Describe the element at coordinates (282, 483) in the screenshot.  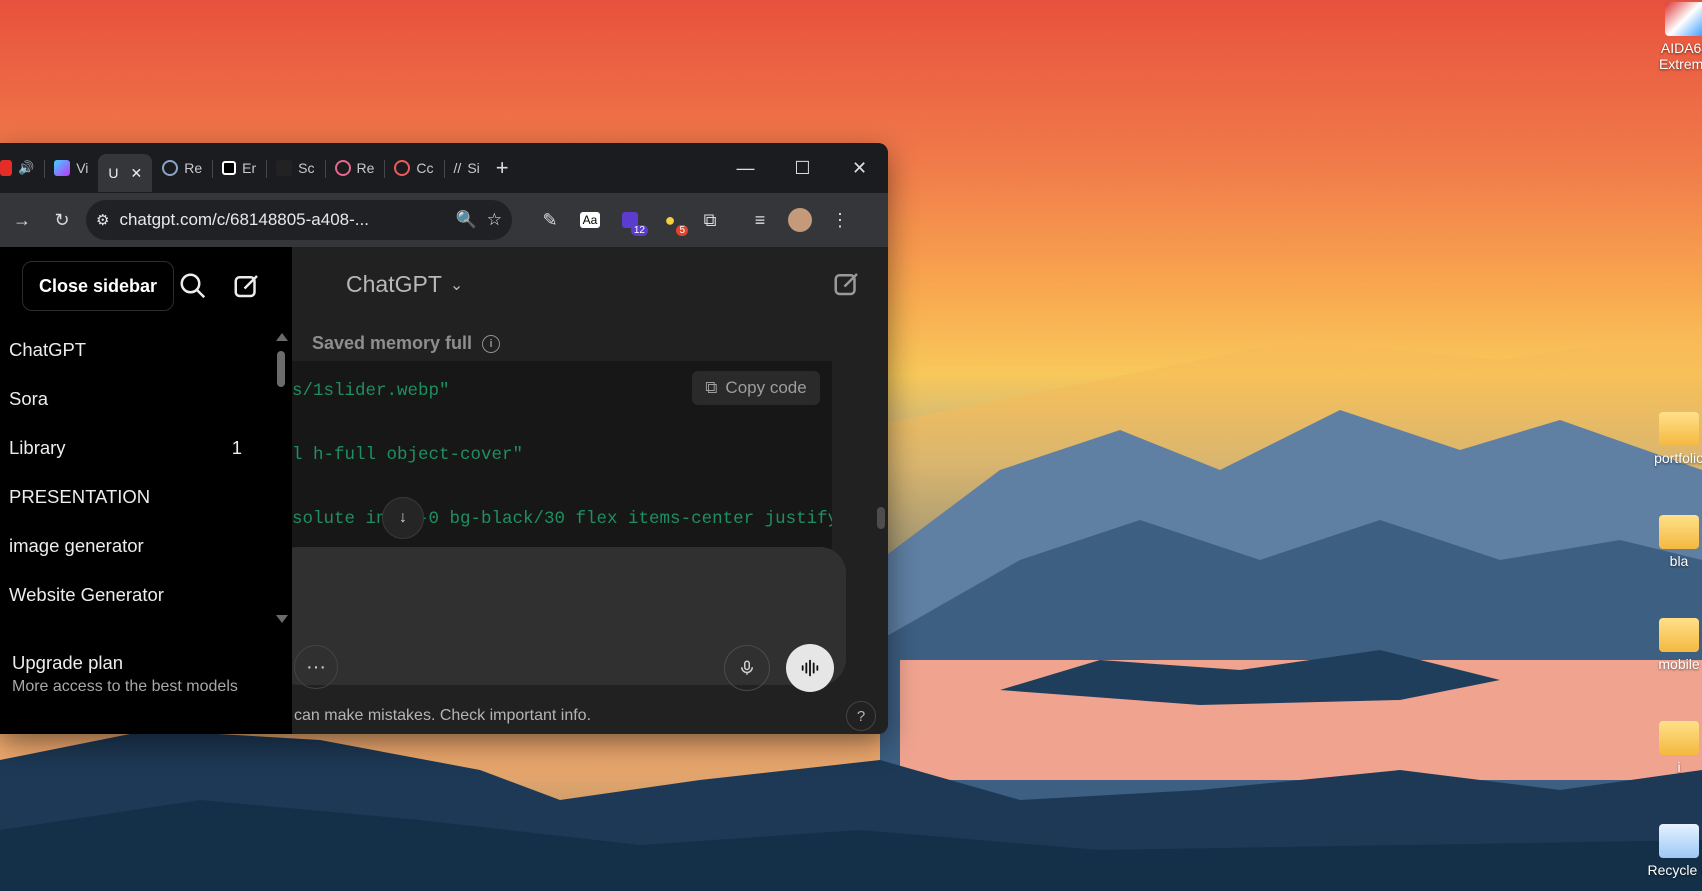
I see `sidebar-scrollbar` at that location.